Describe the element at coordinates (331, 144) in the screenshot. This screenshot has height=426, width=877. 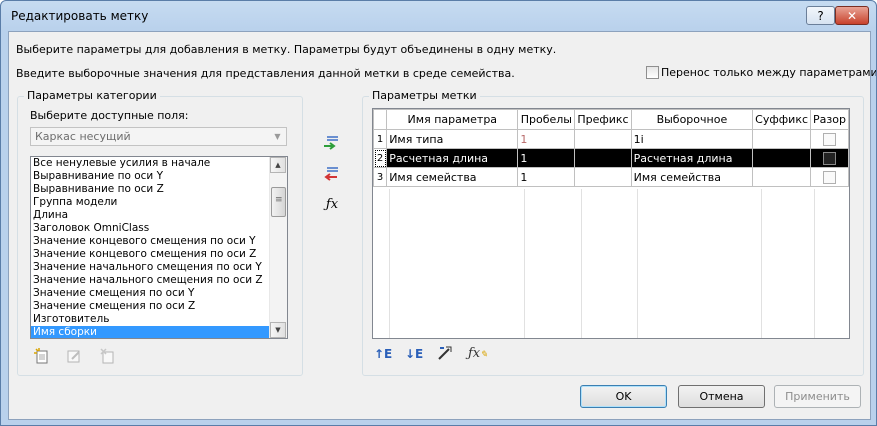
I see `add-arrow-icon` at that location.